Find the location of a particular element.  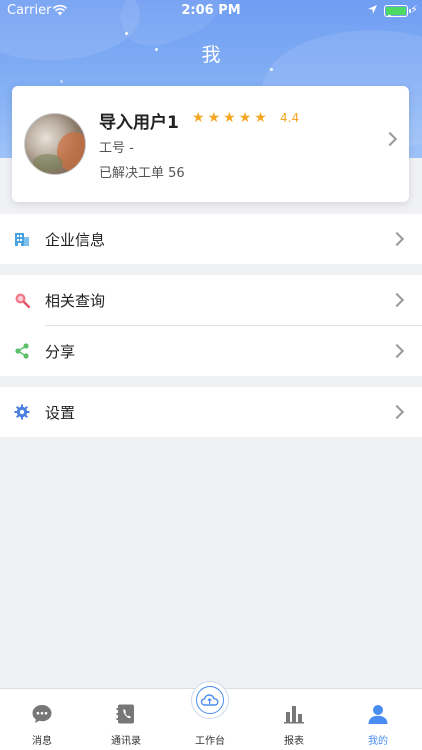

workbench-button is located at coordinates (210, 700).